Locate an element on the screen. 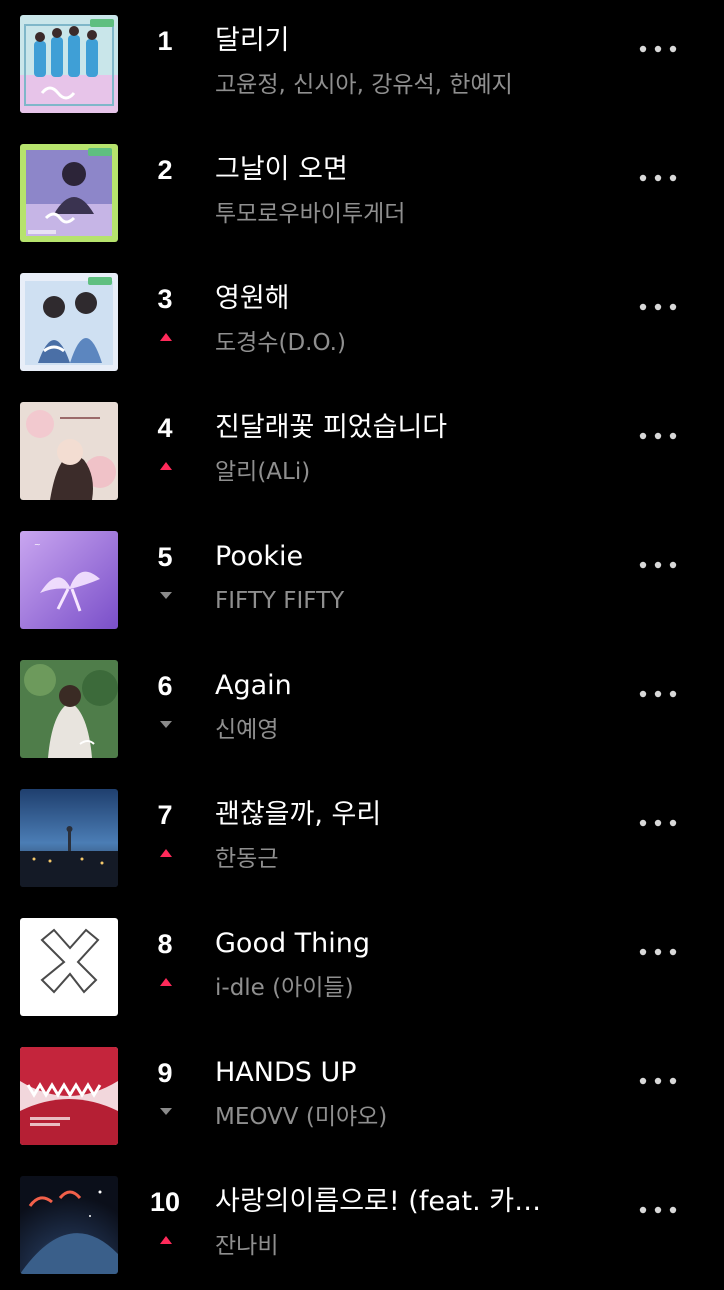  song-artist: 잔나비 is located at coordinates (395, 1246).